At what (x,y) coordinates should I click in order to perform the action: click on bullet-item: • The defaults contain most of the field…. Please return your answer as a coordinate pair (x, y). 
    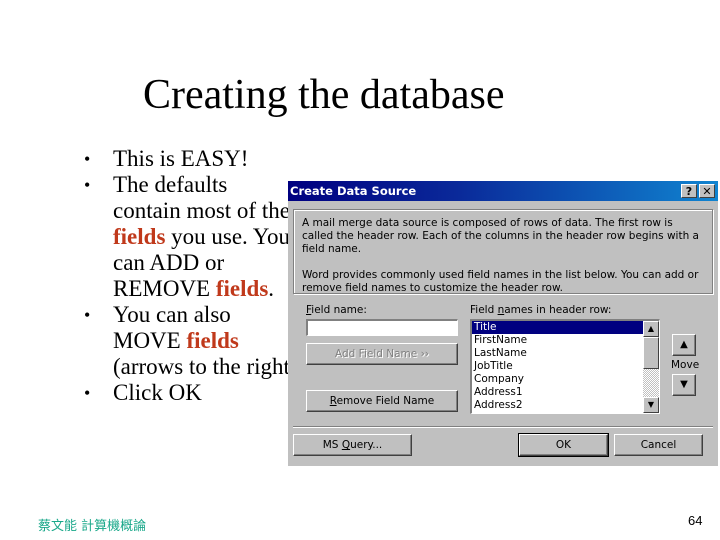
    Looking at the image, I should click on (191, 237).